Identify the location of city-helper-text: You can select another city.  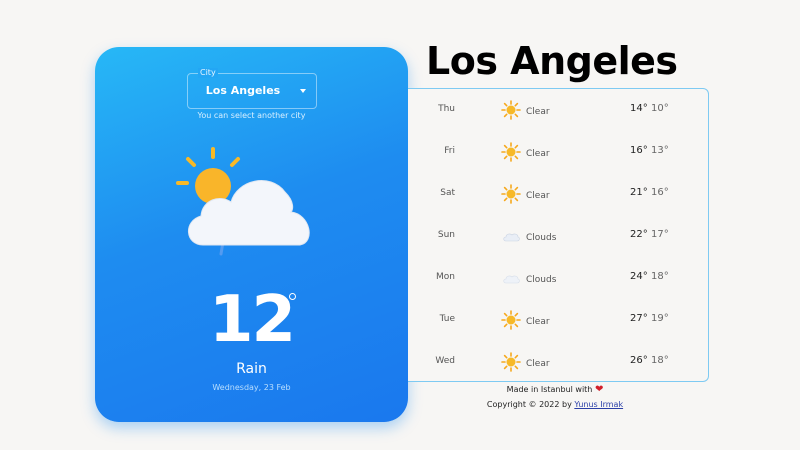
(251, 115).